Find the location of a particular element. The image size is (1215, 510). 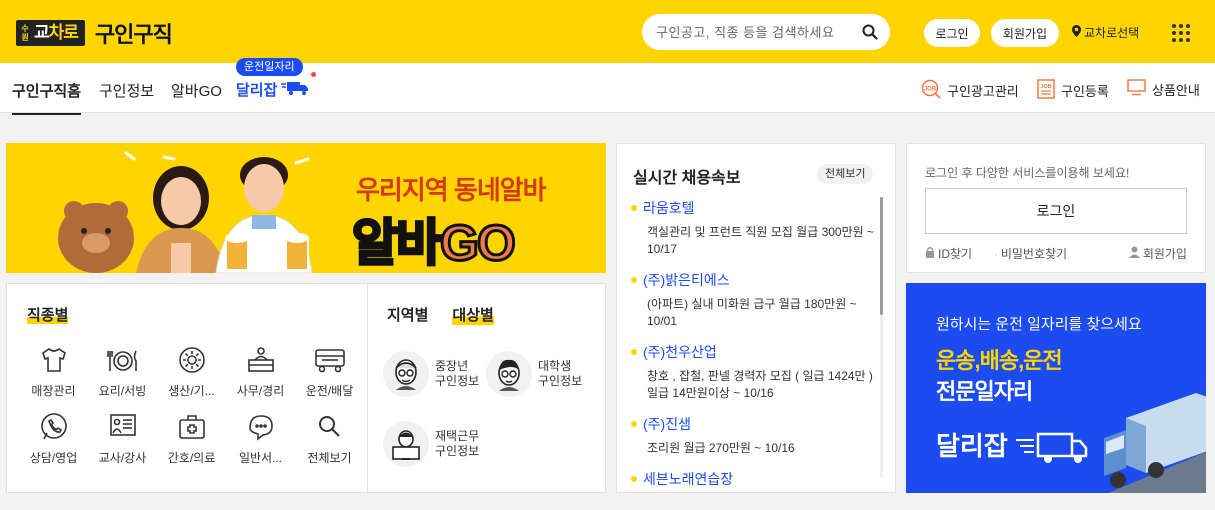

tab-alba-go: 알바GO is located at coordinates (196, 90).